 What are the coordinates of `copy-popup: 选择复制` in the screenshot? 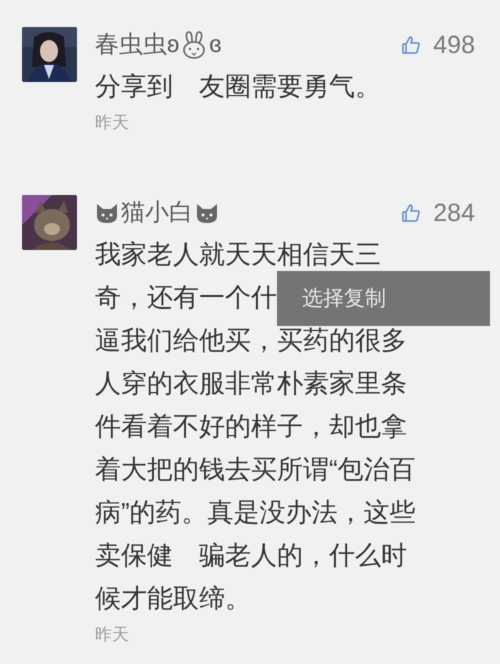 It's located at (383, 298).